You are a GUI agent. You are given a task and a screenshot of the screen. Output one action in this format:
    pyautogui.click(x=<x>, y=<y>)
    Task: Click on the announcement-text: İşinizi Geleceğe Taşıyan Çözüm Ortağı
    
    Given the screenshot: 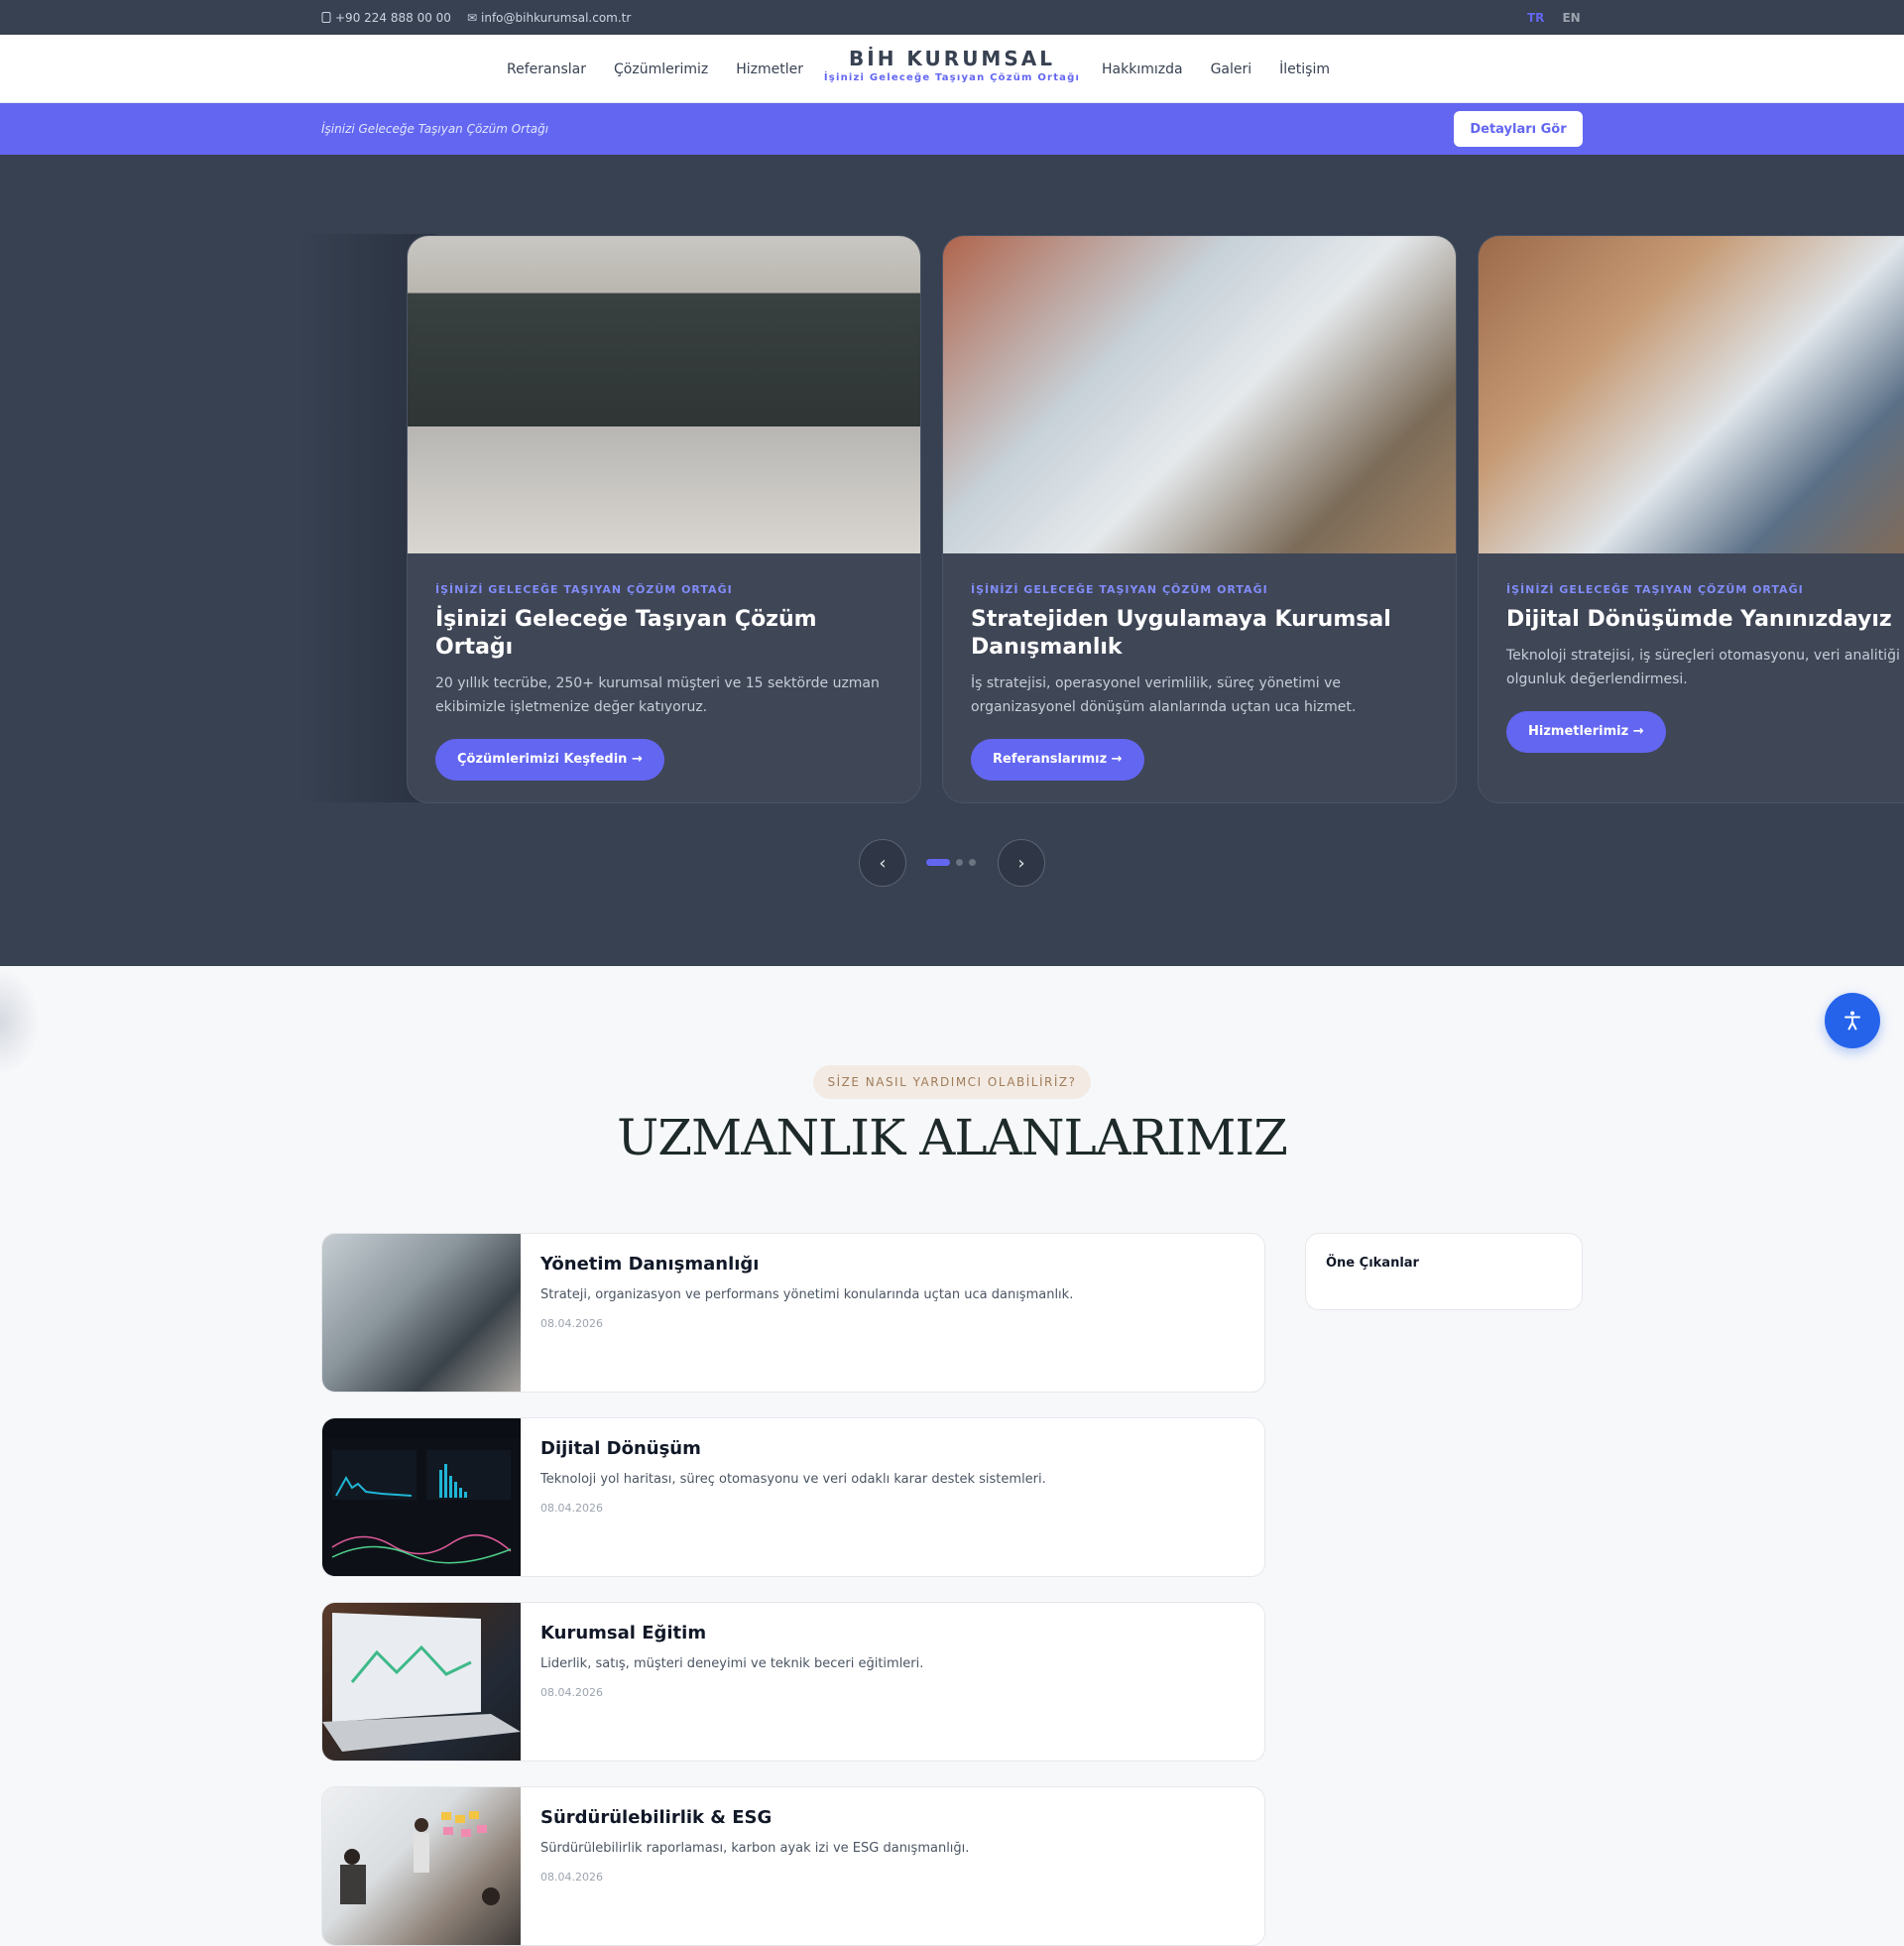 What is the action you would take?
    pyautogui.click(x=435, y=129)
    